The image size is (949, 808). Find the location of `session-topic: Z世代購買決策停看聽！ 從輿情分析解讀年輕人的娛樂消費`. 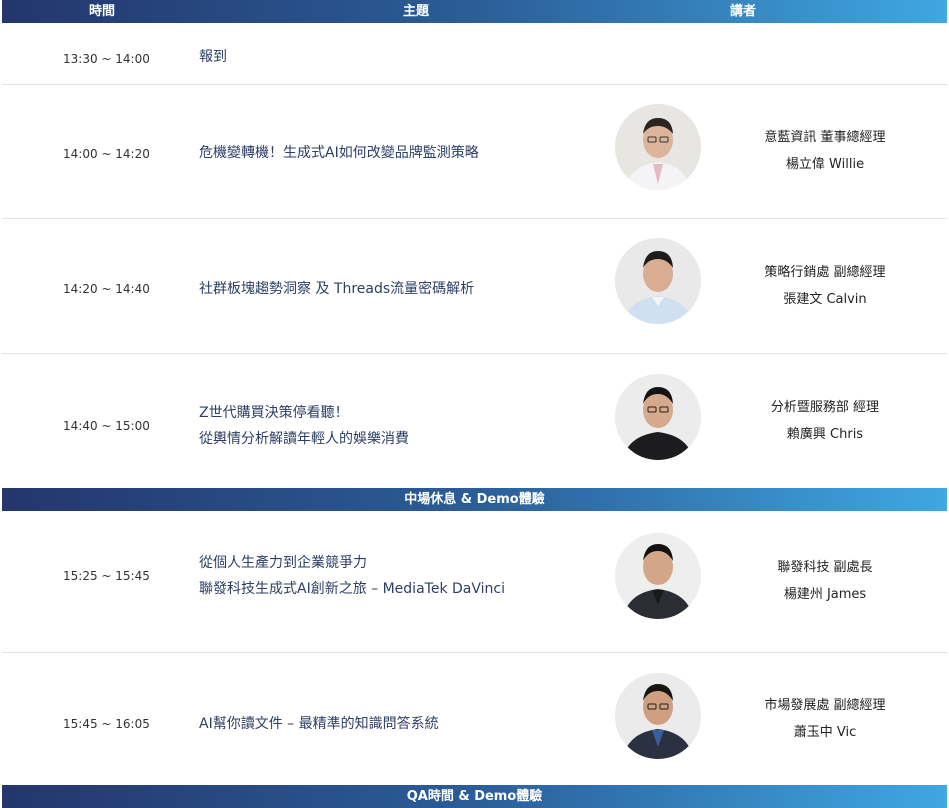

session-topic: Z世代購買決策停看聽！ 從輿情分析解讀年輕人的娛樂消費 is located at coordinates (404, 426).